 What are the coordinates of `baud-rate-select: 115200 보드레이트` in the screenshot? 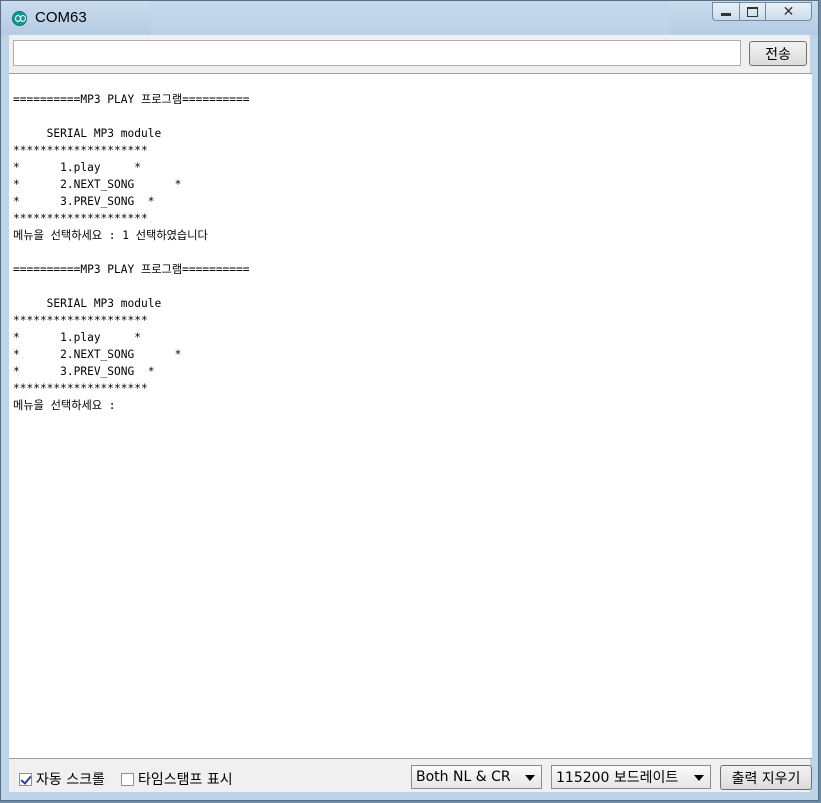 It's located at (631, 777).